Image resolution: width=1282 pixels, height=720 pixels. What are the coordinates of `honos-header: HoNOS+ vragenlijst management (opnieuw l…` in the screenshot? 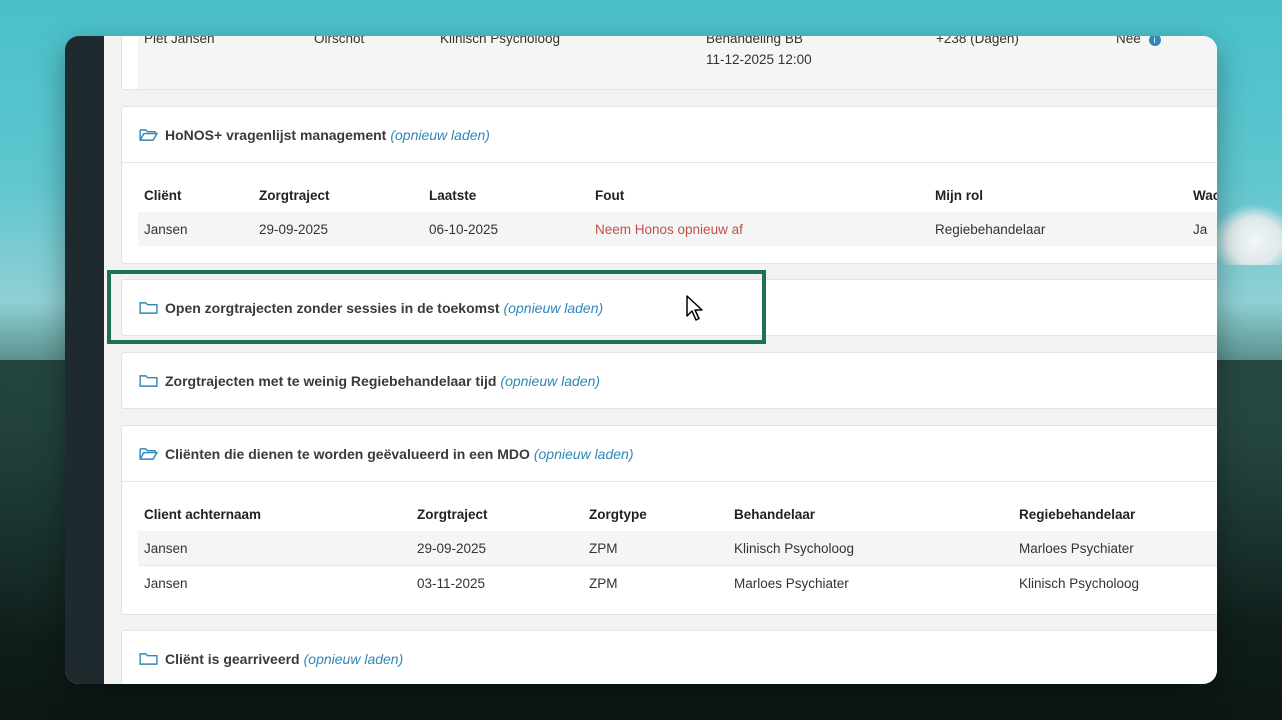 It's located at (669, 134).